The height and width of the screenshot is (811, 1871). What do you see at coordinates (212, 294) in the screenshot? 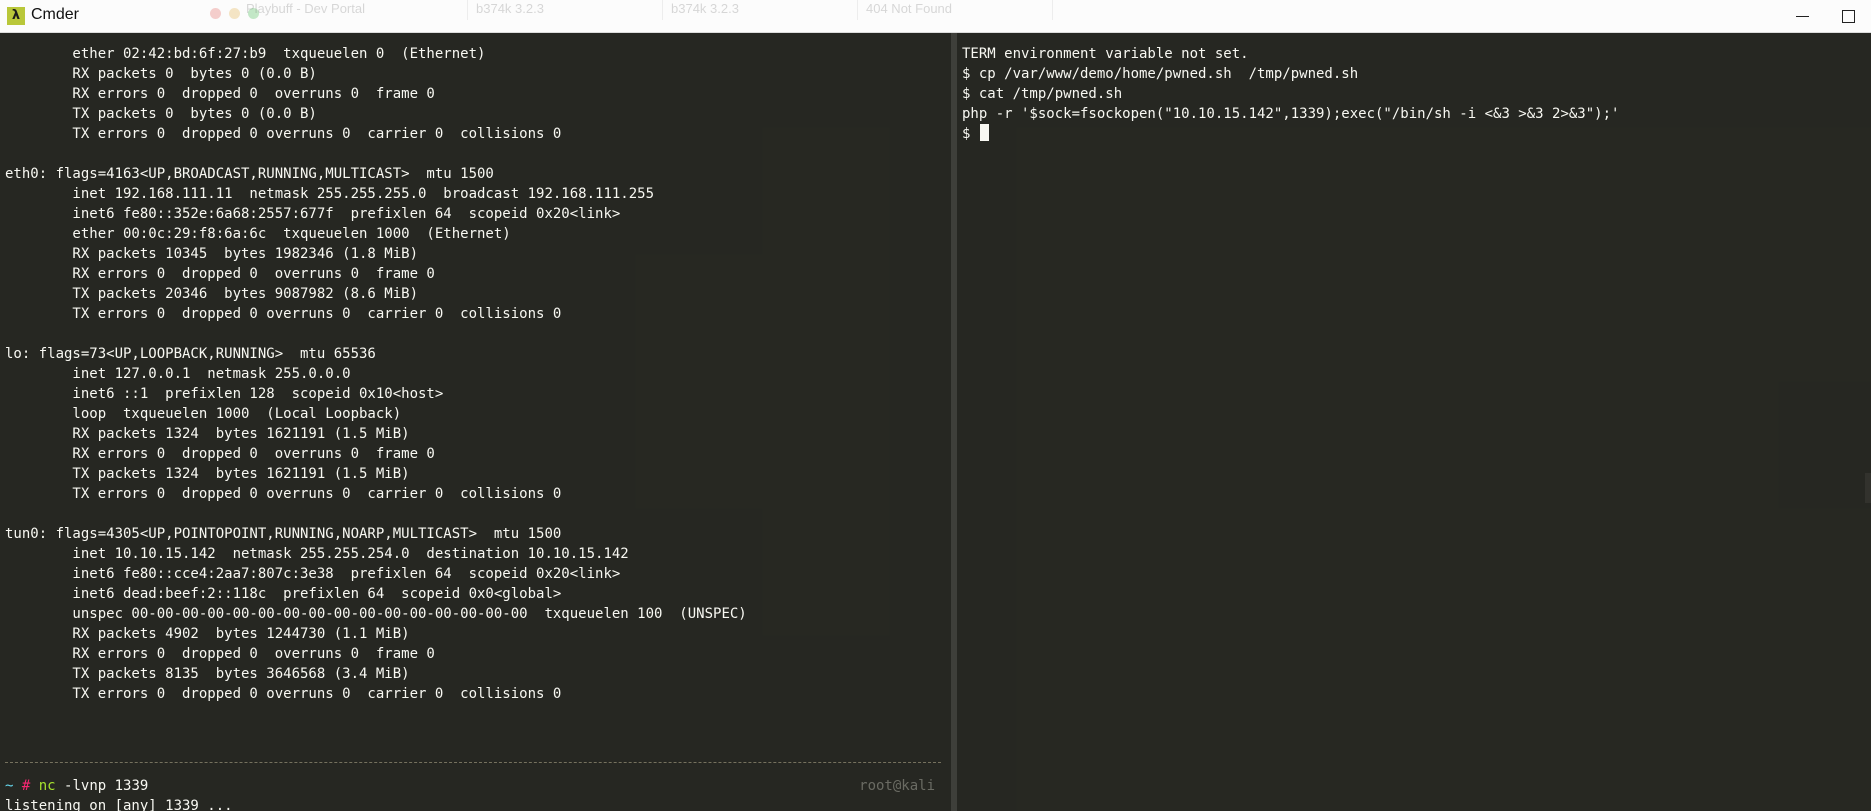
I see `terminal-line: TX packets 20346 bytes 9087982 (8.6 MiB)` at bounding box center [212, 294].